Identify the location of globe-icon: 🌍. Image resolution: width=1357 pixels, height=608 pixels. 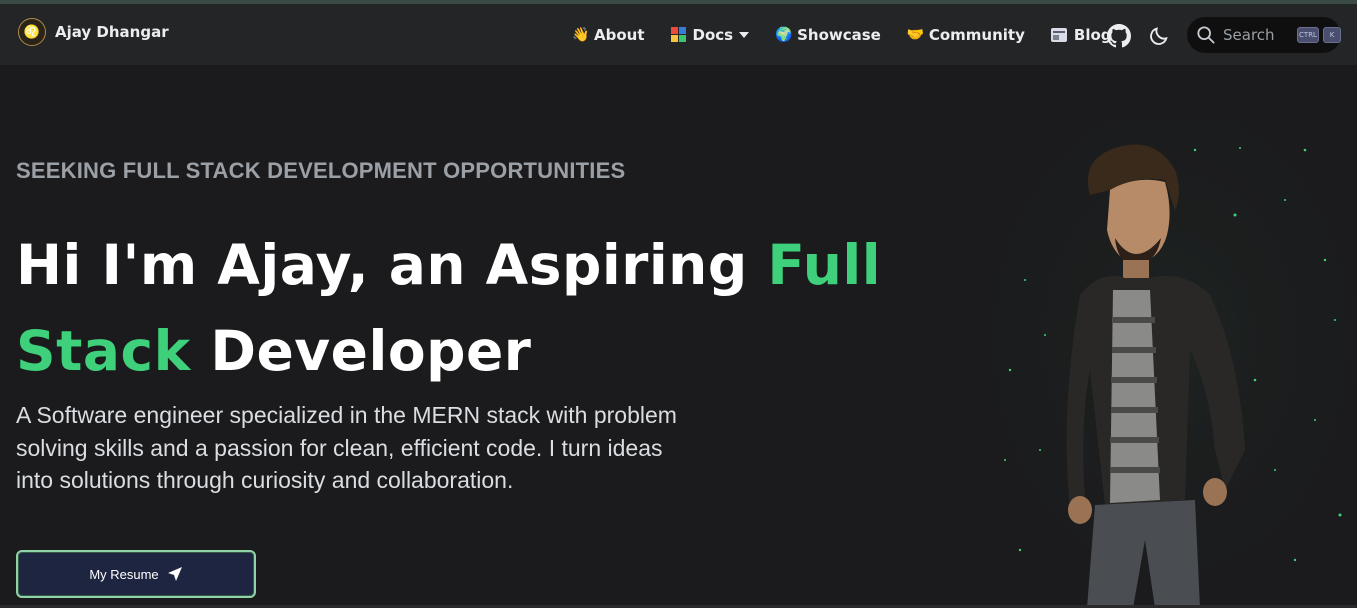
(784, 34).